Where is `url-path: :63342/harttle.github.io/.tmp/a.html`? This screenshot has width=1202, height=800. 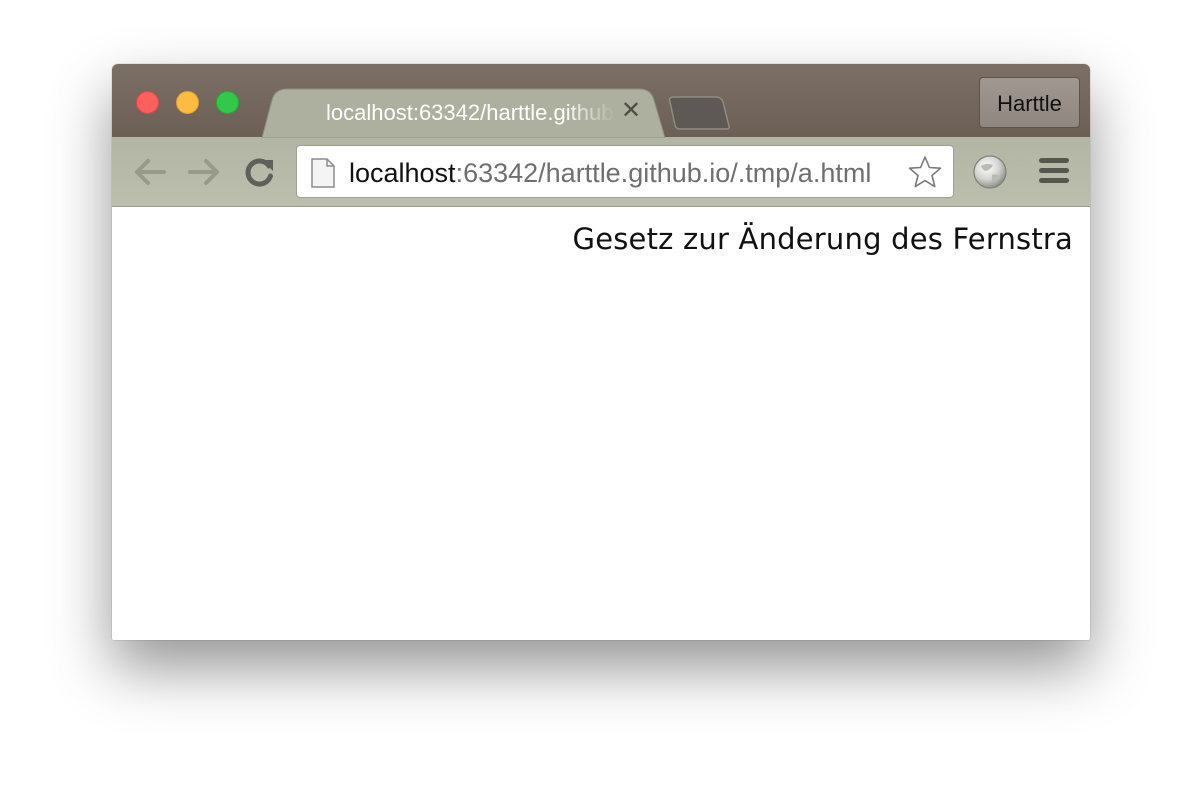
url-path: :63342/harttle.github.io/.tmp/a.html is located at coordinates (663, 173).